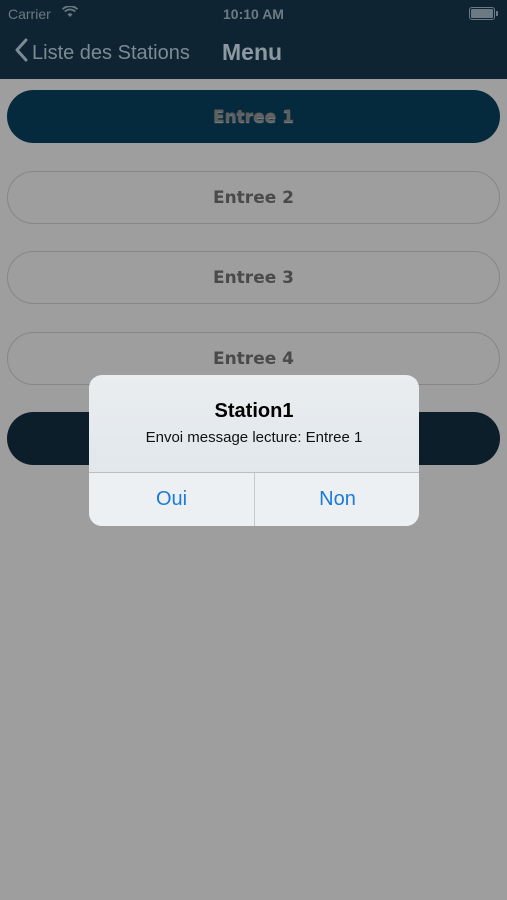 This screenshot has height=900, width=507. I want to click on back-button: Liste des Stations, so click(102, 53).